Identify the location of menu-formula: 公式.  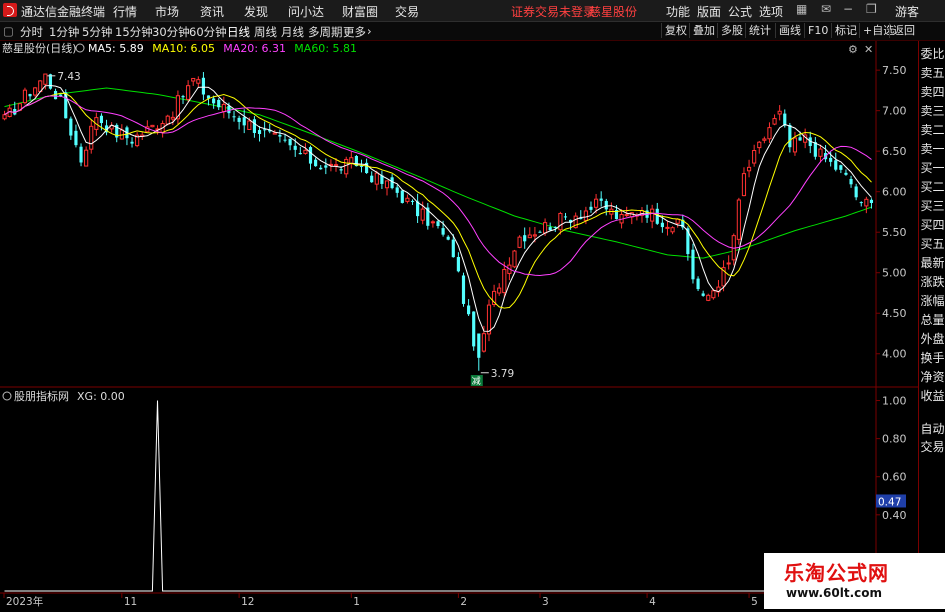
(740, 11).